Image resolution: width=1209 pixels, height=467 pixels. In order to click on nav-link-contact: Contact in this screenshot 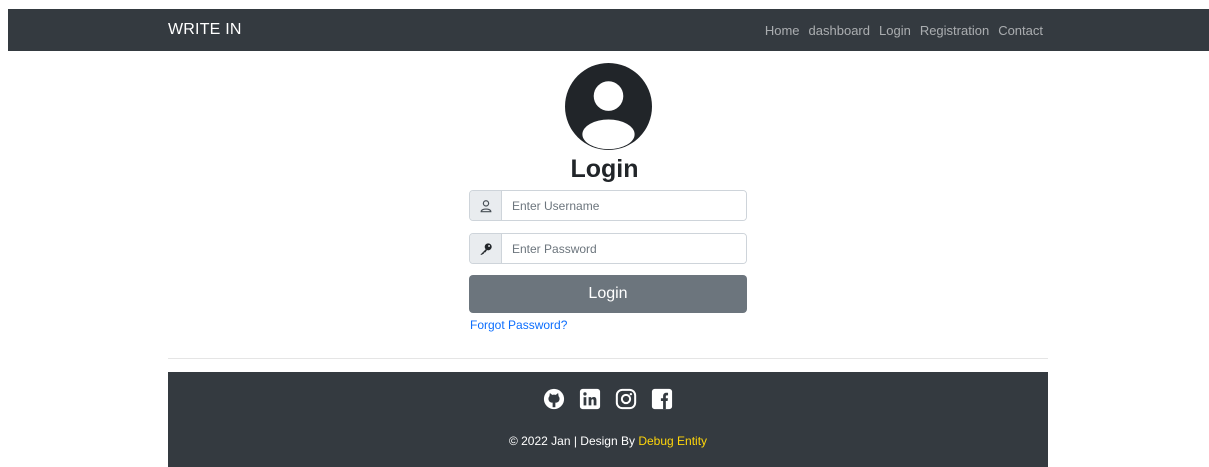, I will do `click(1020, 30)`.